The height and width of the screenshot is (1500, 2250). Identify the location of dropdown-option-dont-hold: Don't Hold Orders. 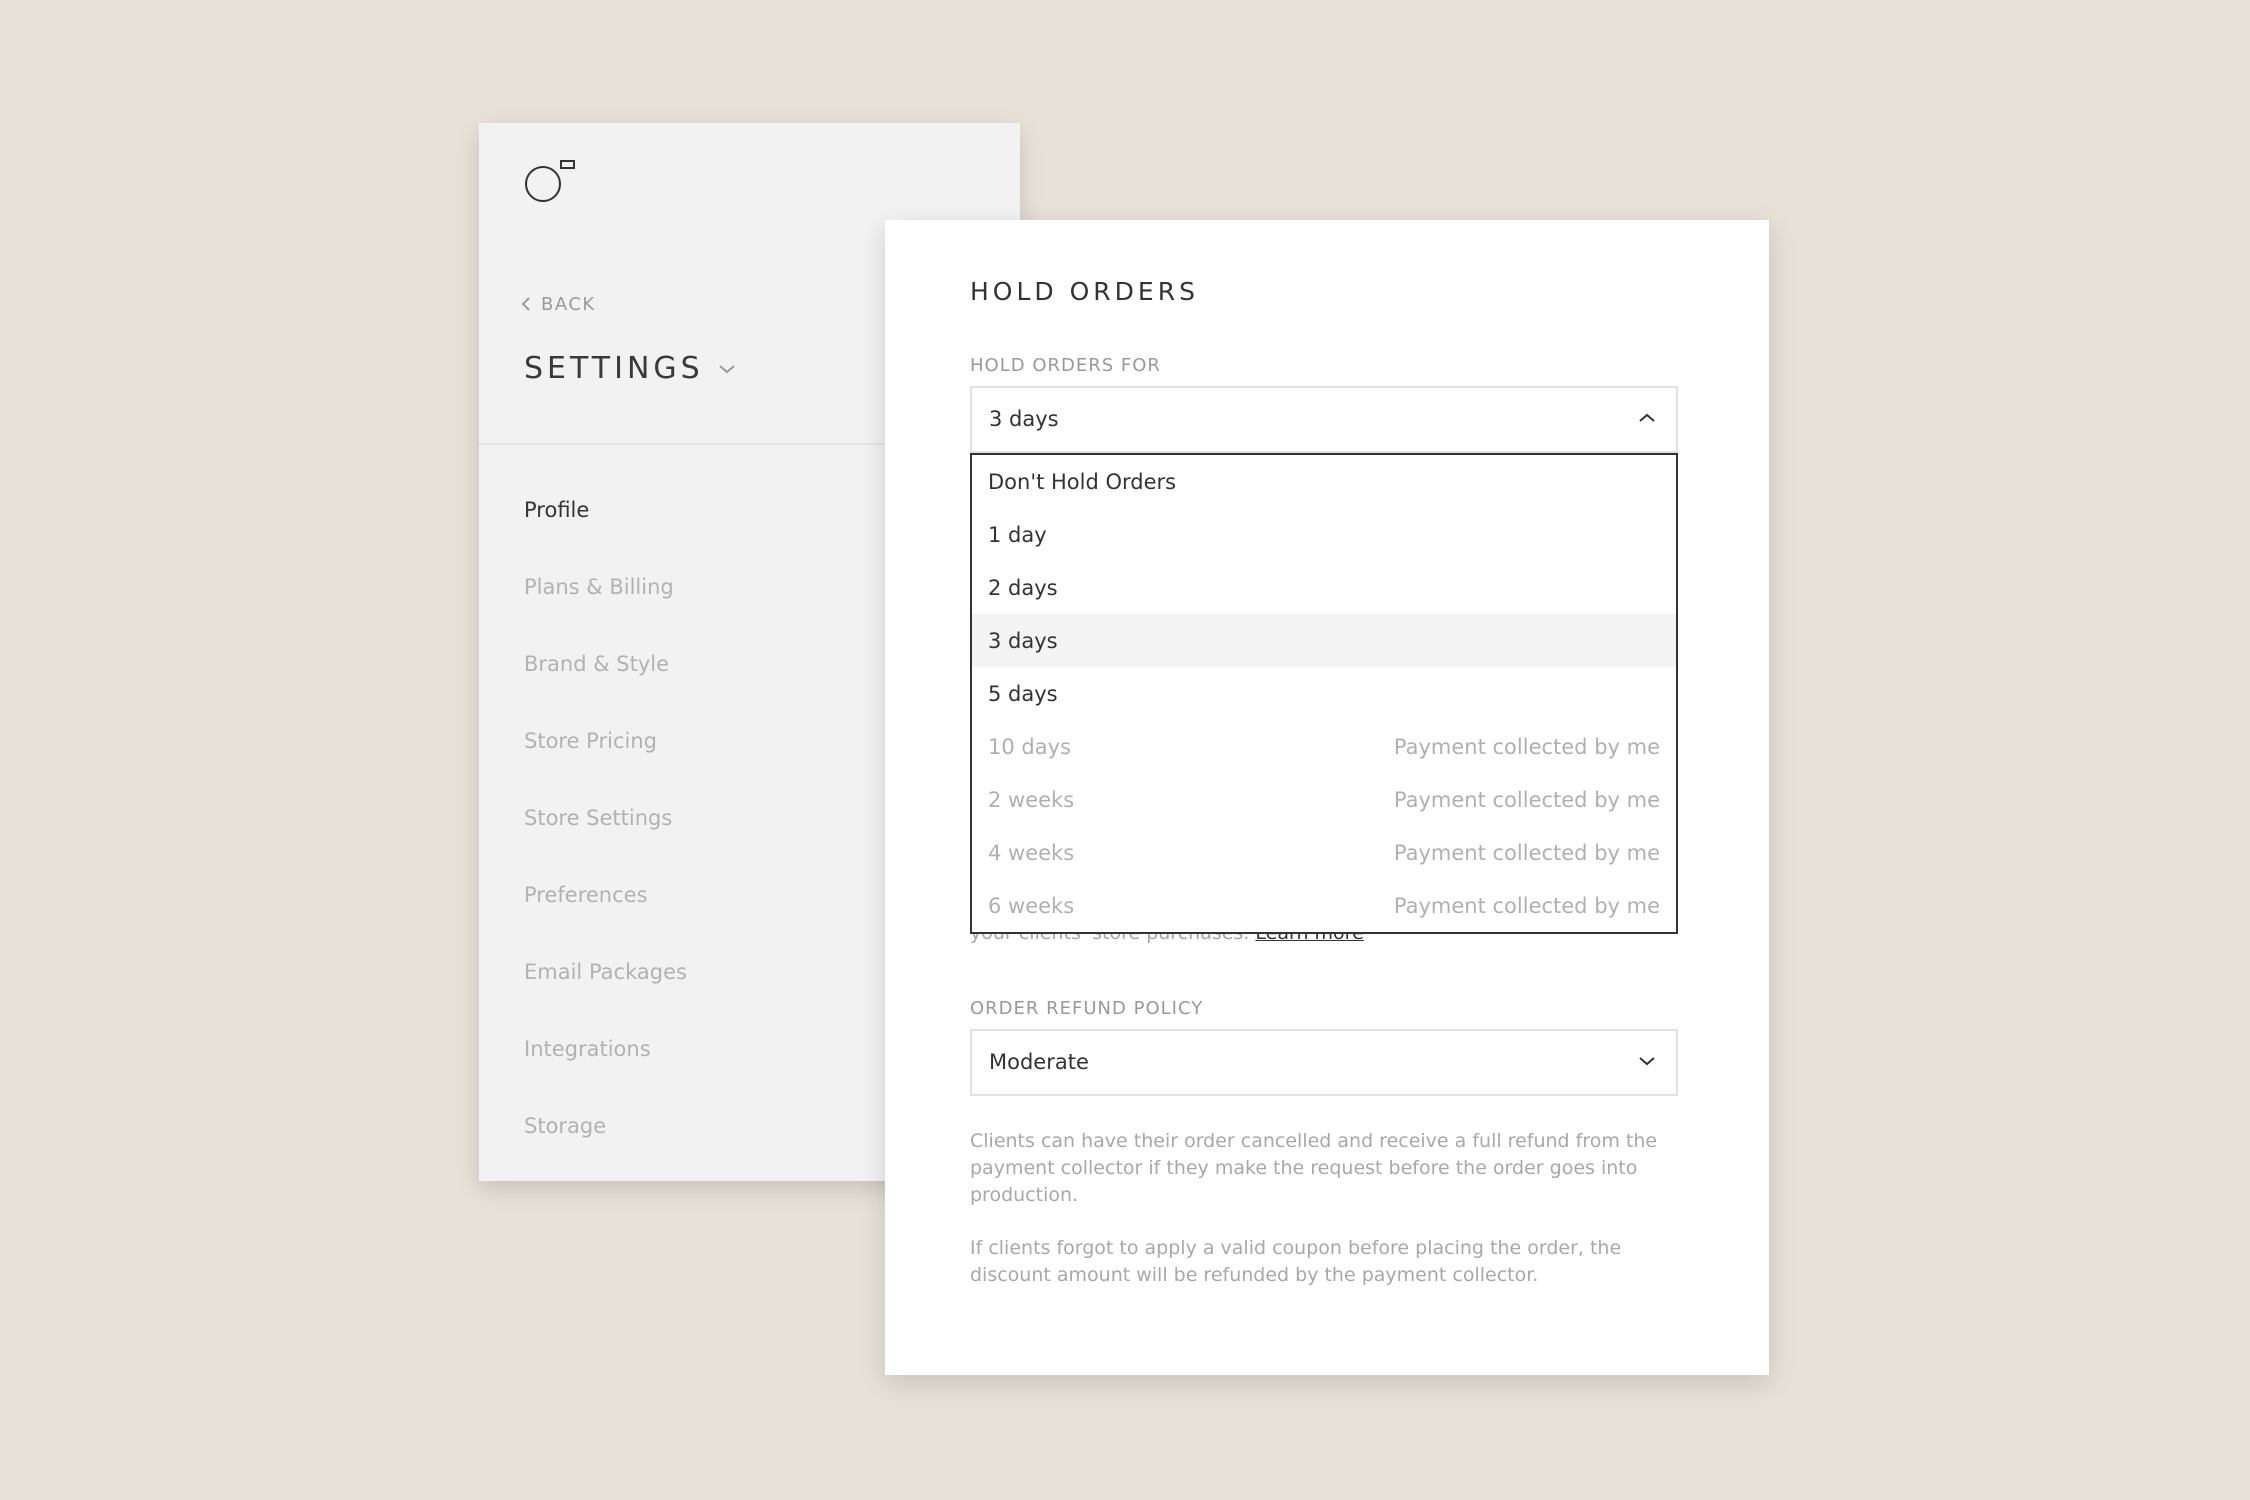
(1324, 481).